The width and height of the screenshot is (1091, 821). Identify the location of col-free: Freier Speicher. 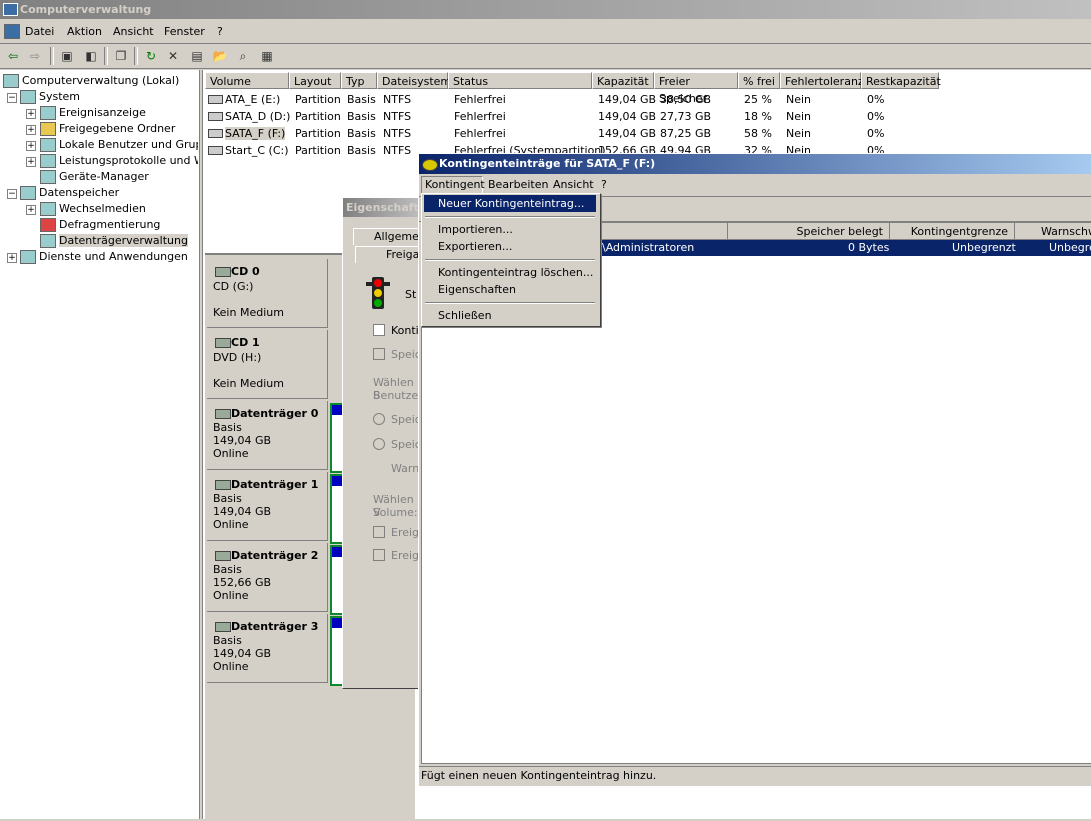
(696, 88).